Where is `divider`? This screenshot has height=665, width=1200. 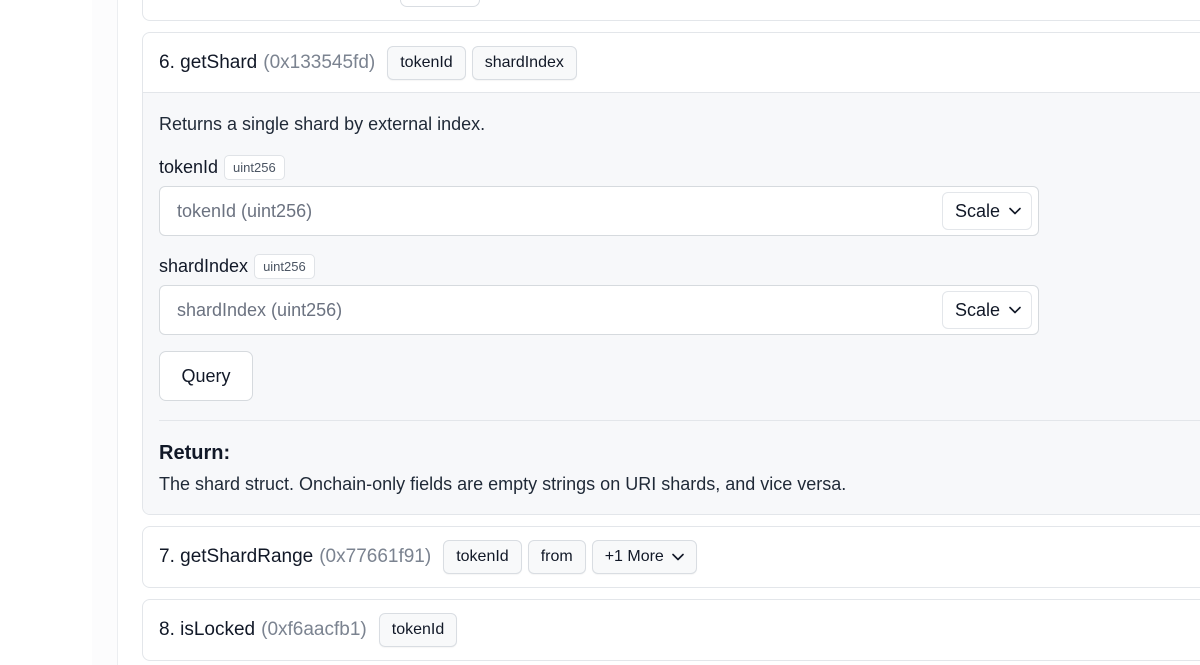
divider is located at coordinates (679, 420).